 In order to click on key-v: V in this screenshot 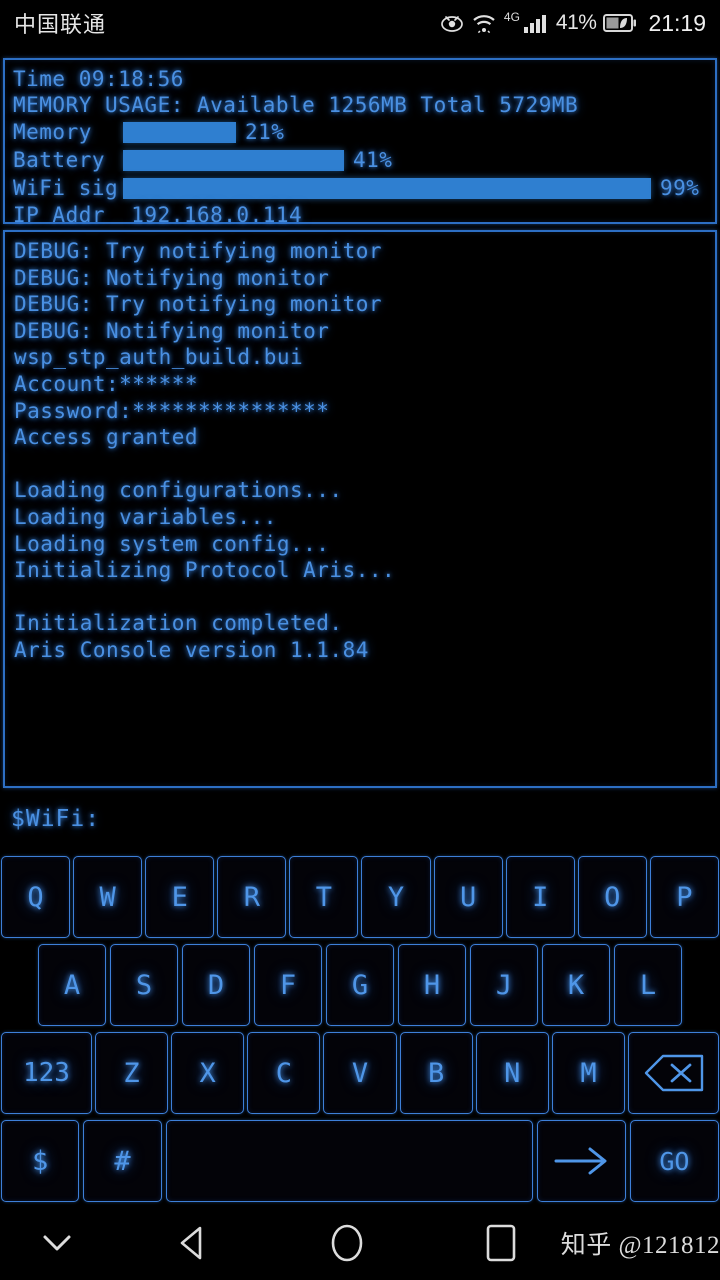, I will do `click(360, 1073)`.